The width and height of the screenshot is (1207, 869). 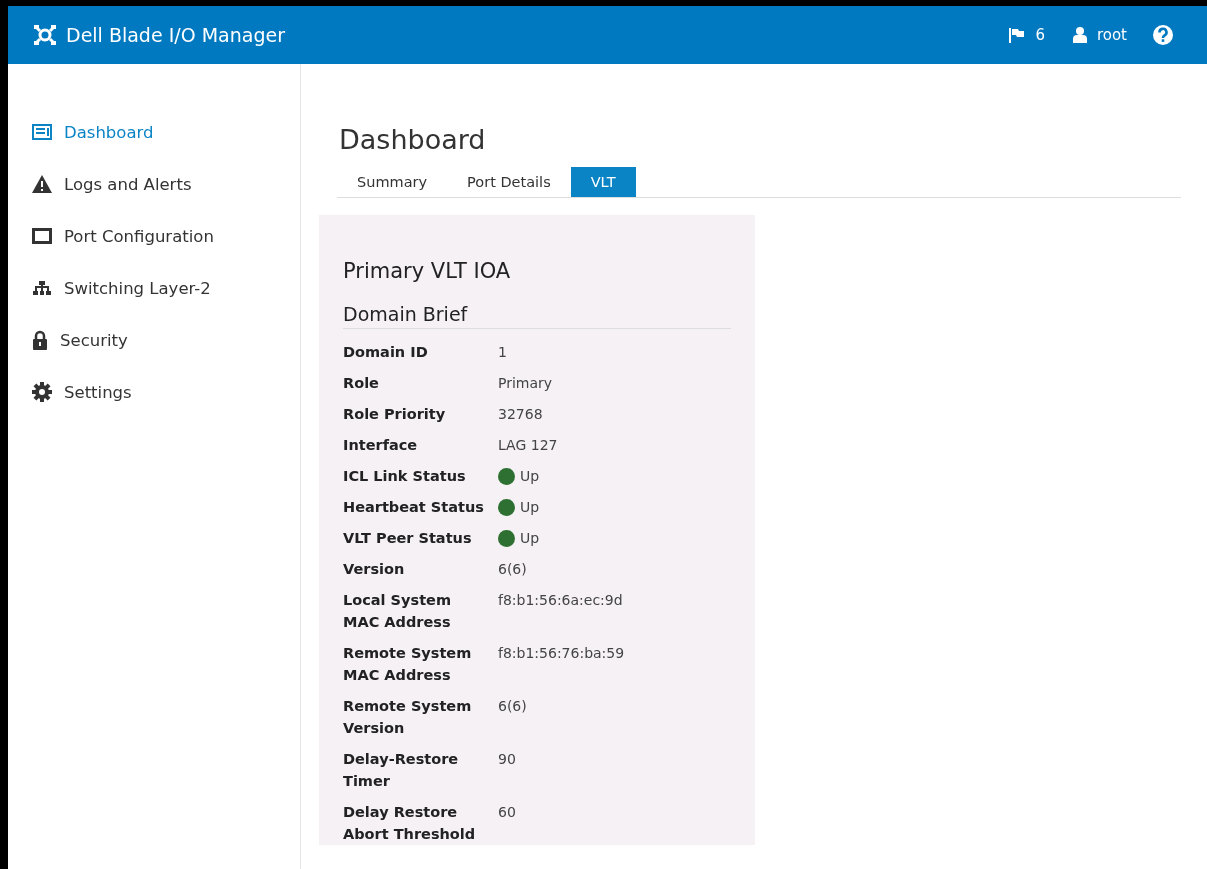 I want to click on alerts-button: 6, so click(x=1027, y=35).